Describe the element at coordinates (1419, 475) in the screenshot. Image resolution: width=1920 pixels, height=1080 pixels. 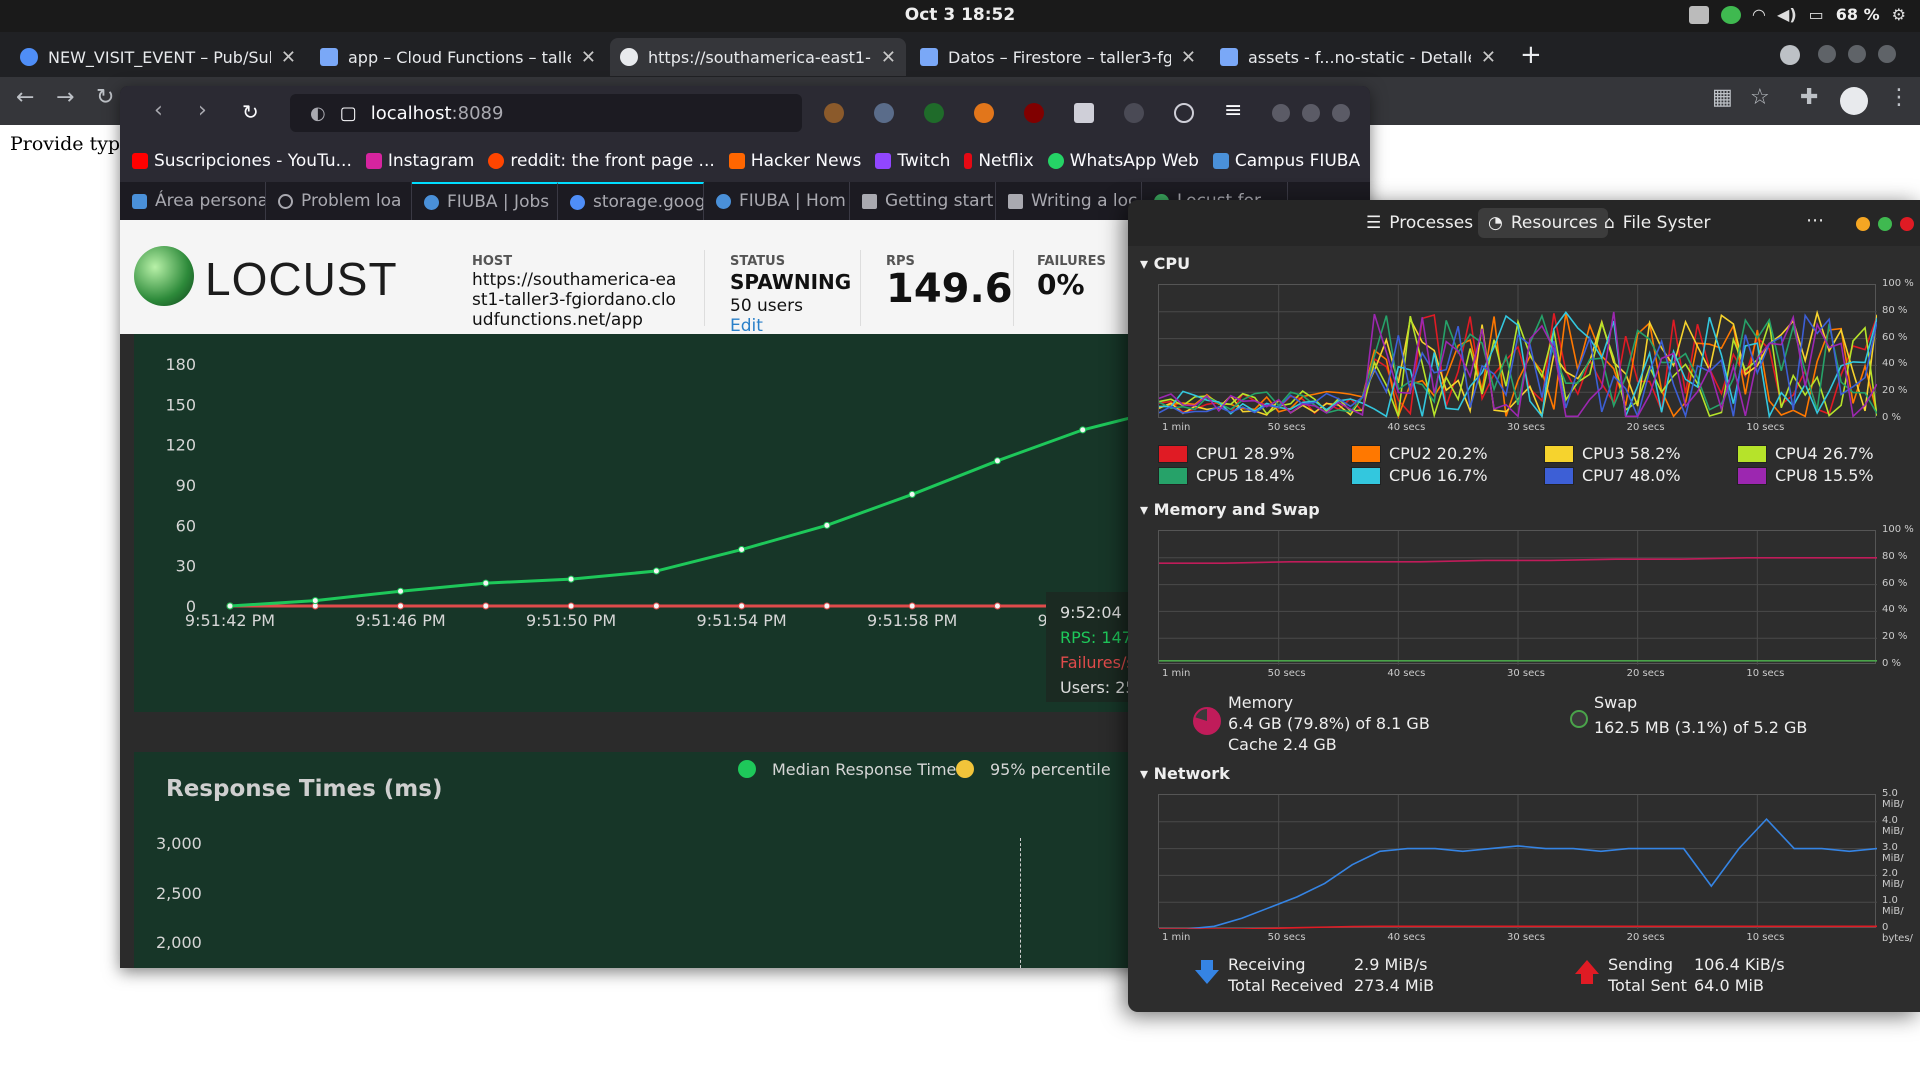
I see `cpu-legend-item: CPU6 16.7%` at that location.